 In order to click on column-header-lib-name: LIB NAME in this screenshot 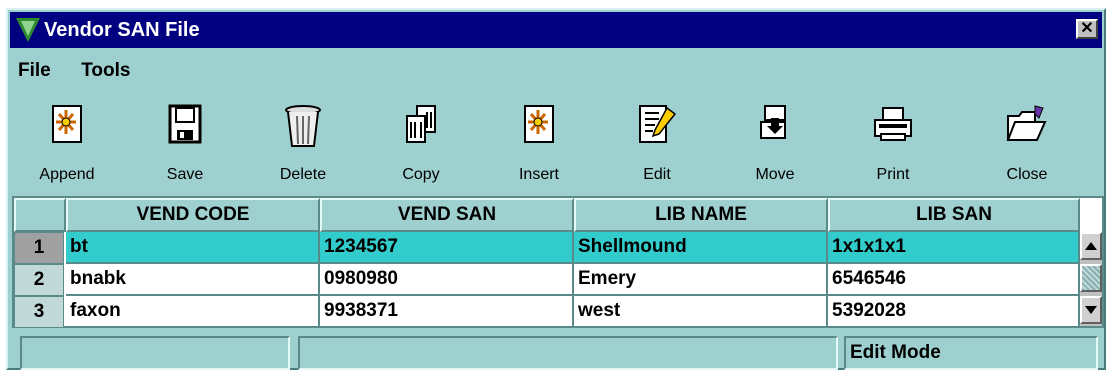, I will do `click(701, 215)`.